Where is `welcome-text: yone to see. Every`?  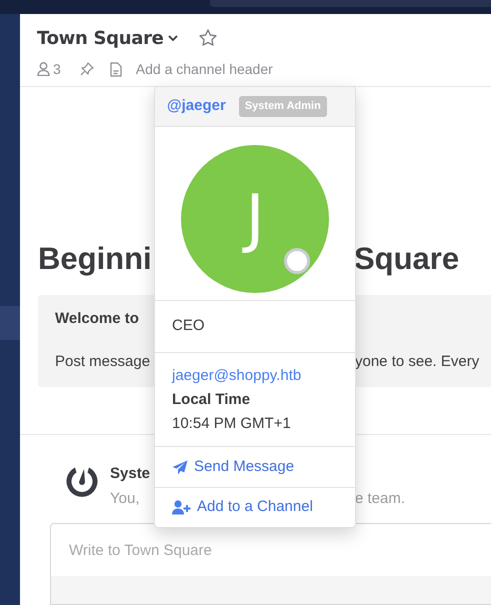
welcome-text: yone to see. Every is located at coordinates (417, 362).